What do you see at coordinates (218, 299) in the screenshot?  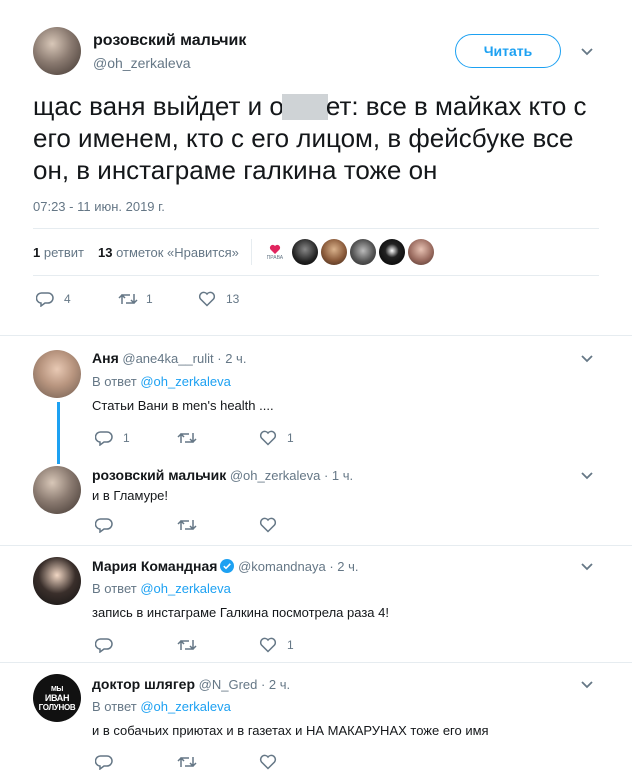 I see `like-action: 13` at bounding box center [218, 299].